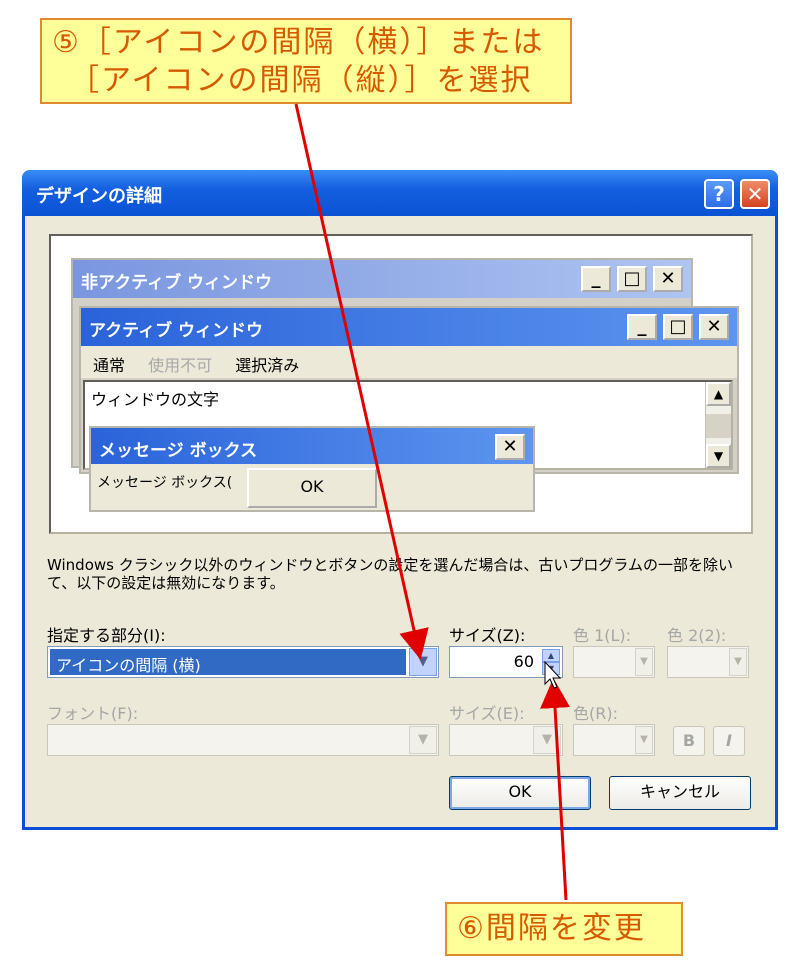  Describe the element at coordinates (708, 662) in the screenshot. I see `color2-picker: ▼` at that location.